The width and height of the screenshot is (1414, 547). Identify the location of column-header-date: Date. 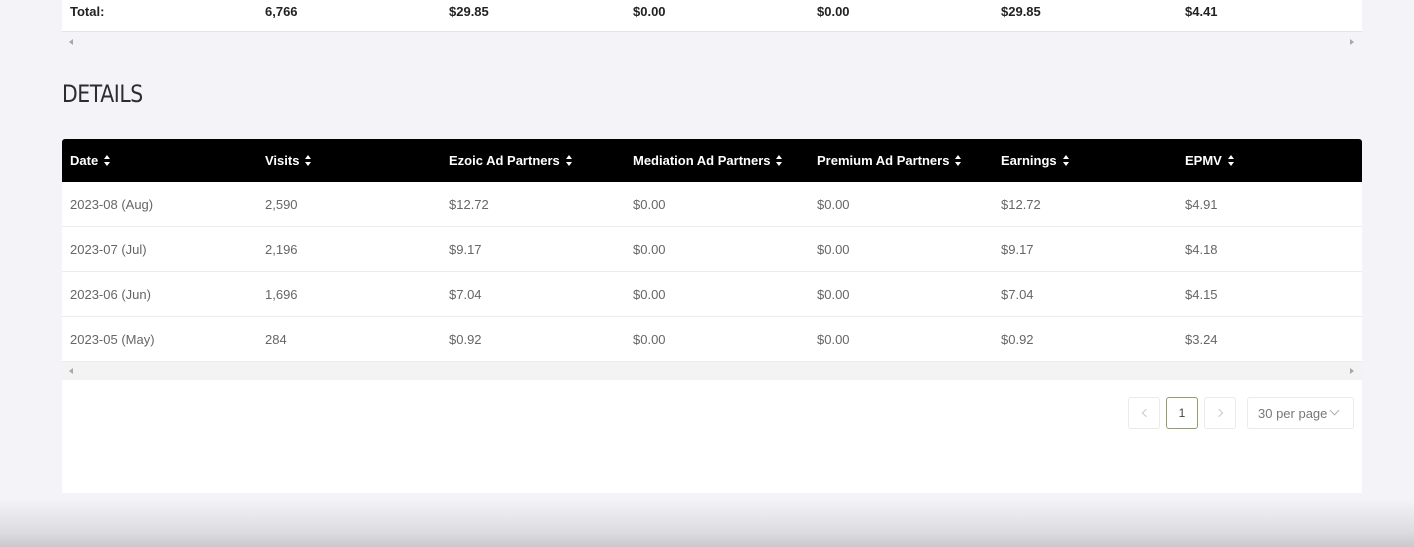
(159, 160).